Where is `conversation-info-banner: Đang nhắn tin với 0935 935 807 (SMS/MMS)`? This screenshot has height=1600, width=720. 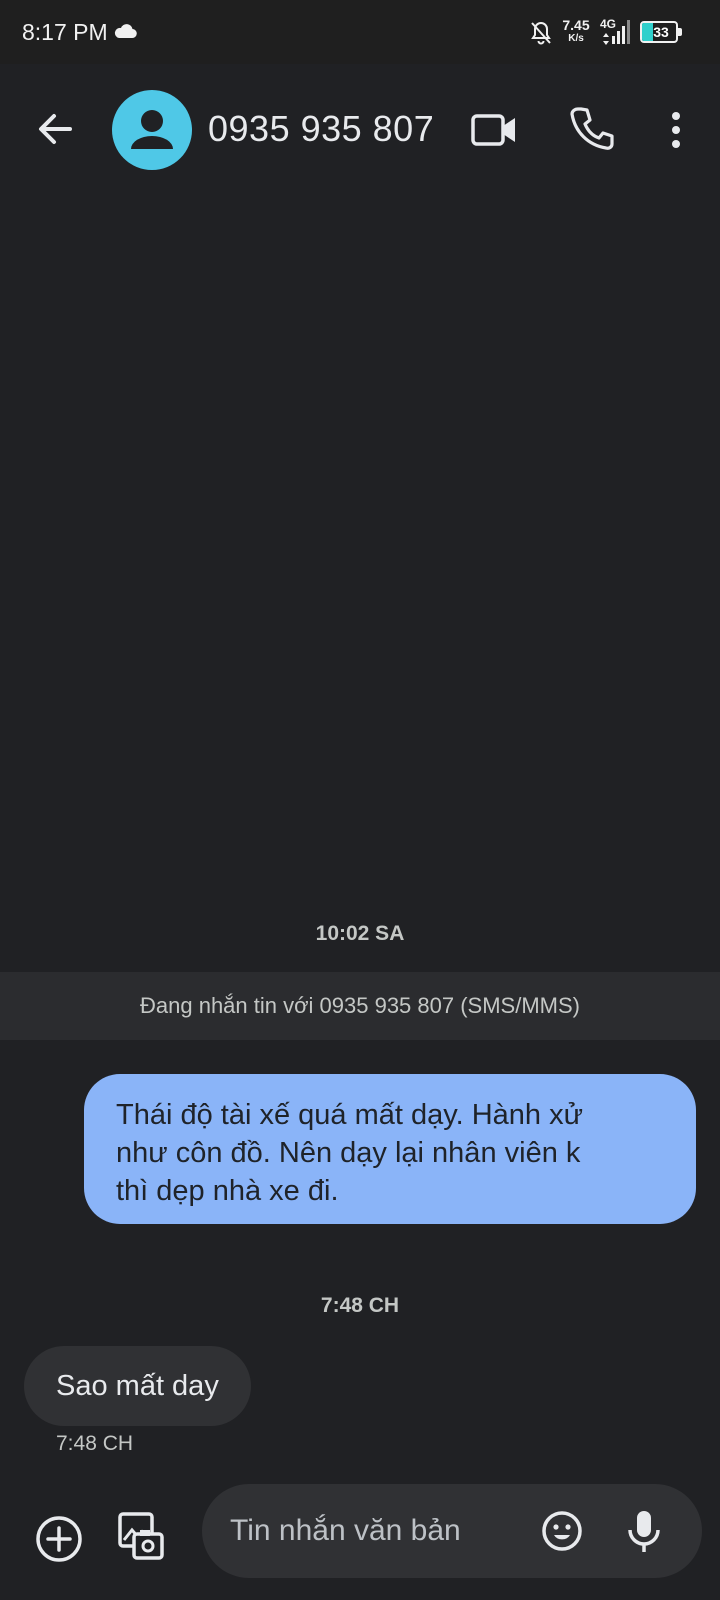
conversation-info-banner: Đang nhắn tin với 0935 935 807 (SMS/MMS) is located at coordinates (360, 1006).